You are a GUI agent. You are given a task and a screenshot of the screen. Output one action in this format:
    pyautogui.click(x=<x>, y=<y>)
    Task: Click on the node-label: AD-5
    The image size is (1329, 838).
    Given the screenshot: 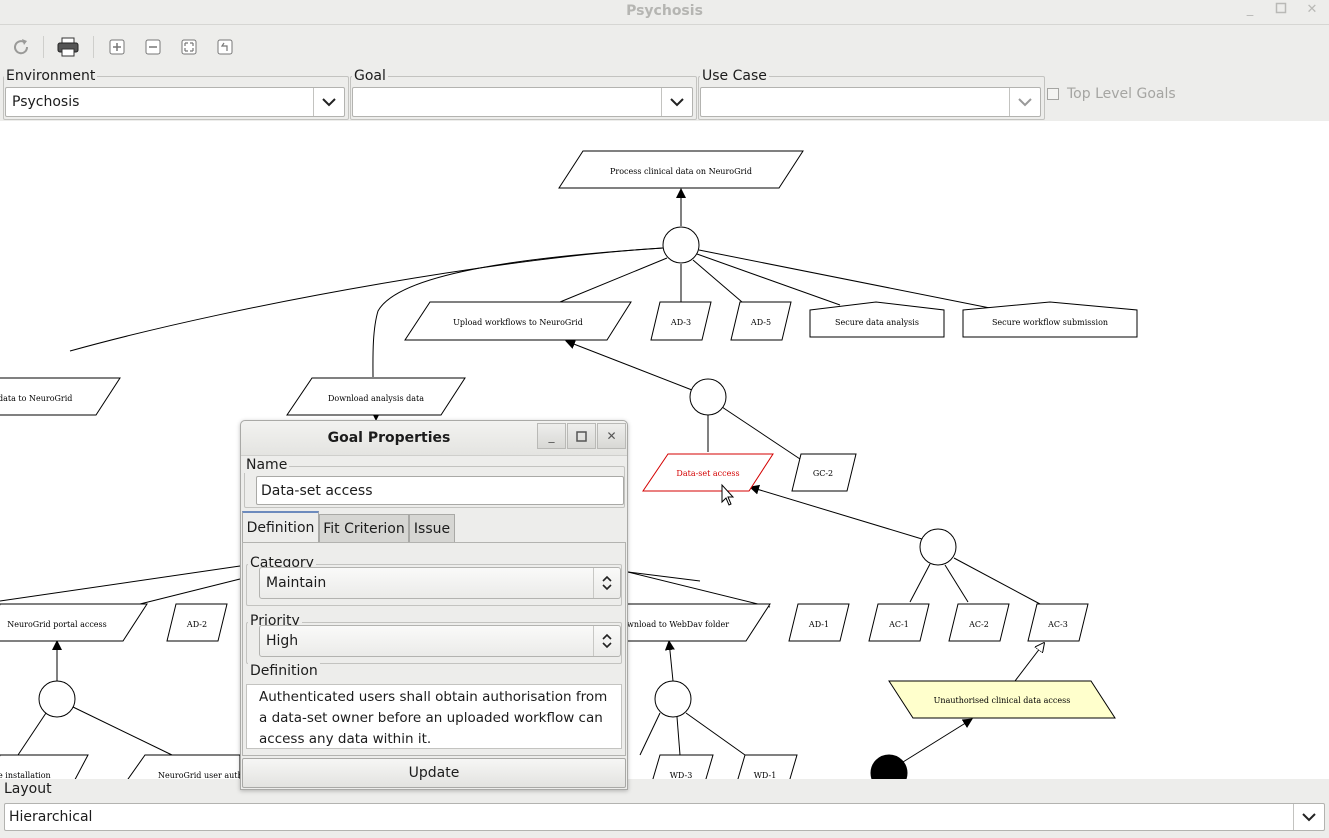 What is the action you would take?
    pyautogui.click(x=760, y=322)
    